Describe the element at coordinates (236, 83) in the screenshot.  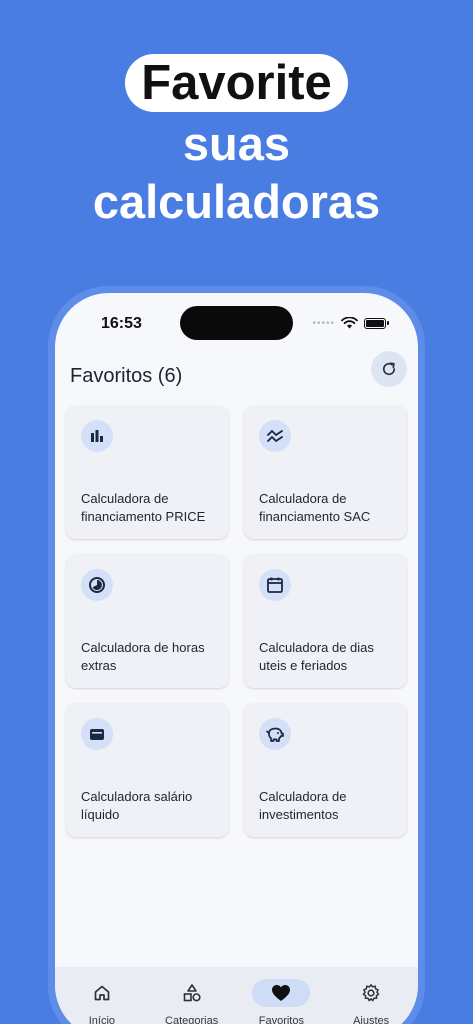
I see `headline-highlight: Favorite` at that location.